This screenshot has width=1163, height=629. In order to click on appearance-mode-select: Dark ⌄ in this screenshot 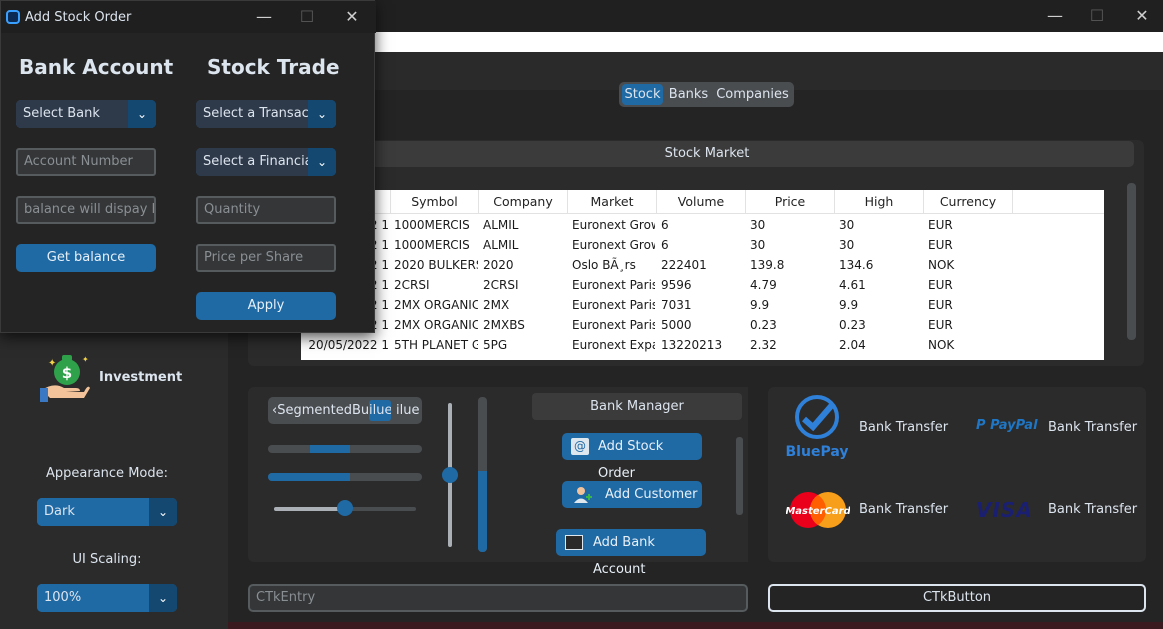, I will do `click(107, 512)`.